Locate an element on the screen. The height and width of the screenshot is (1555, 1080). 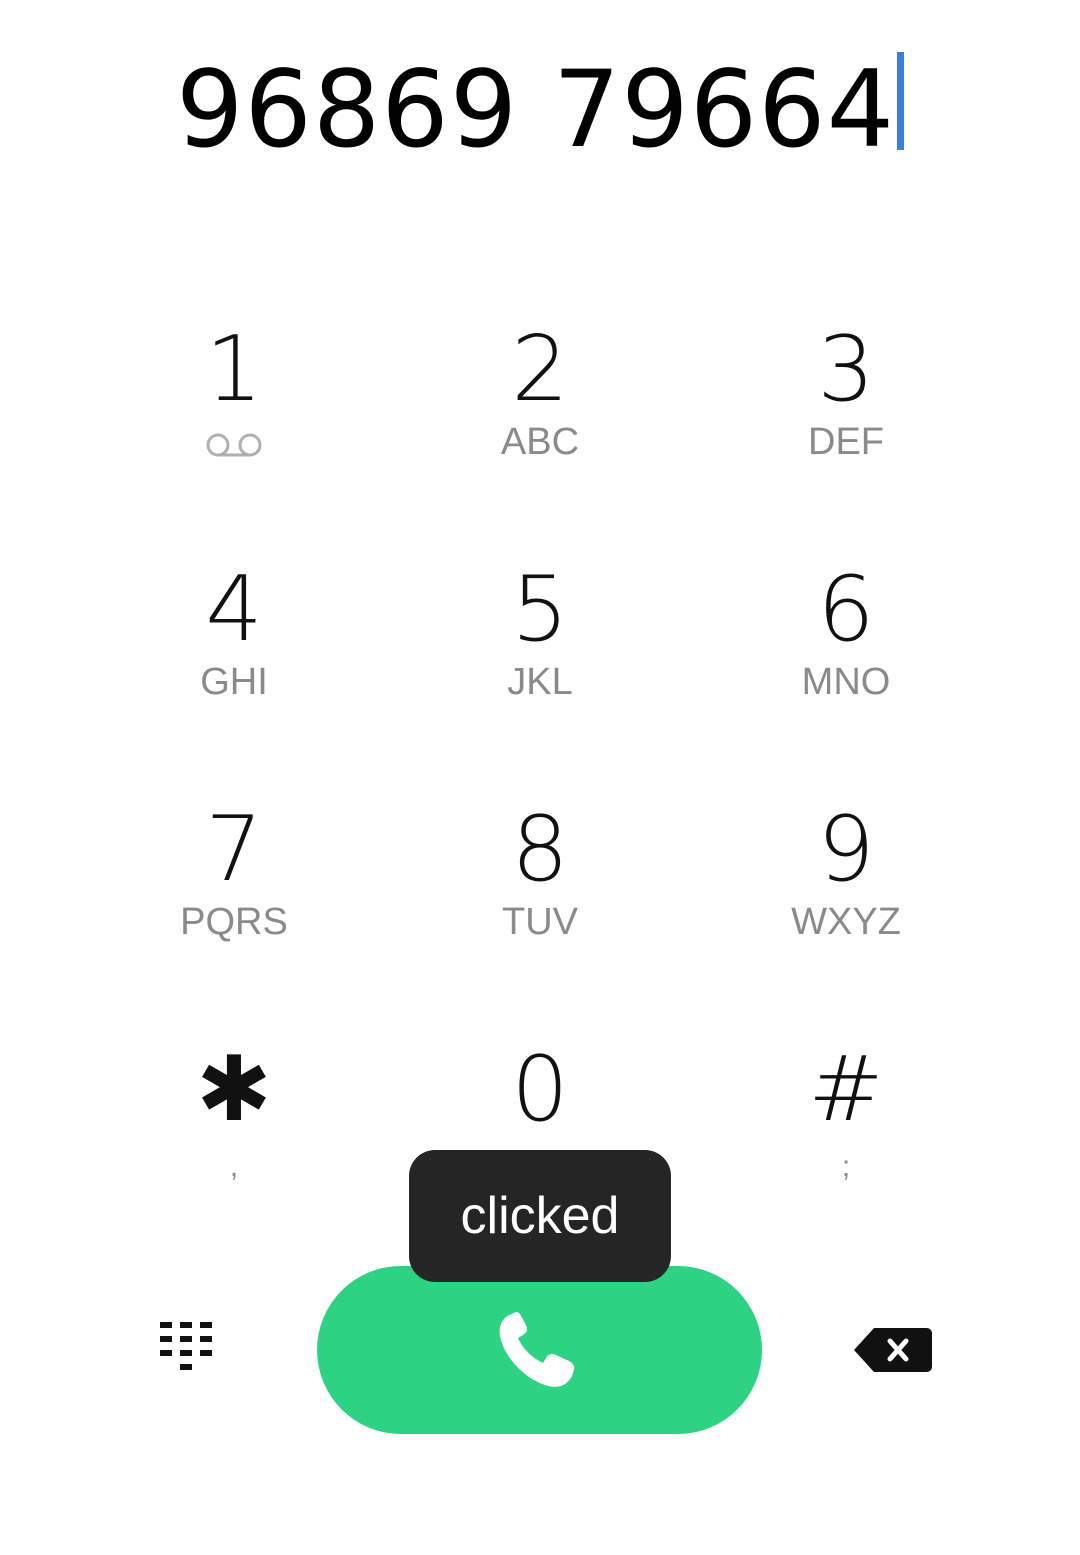
key-letters: JKL is located at coordinates (540, 682).